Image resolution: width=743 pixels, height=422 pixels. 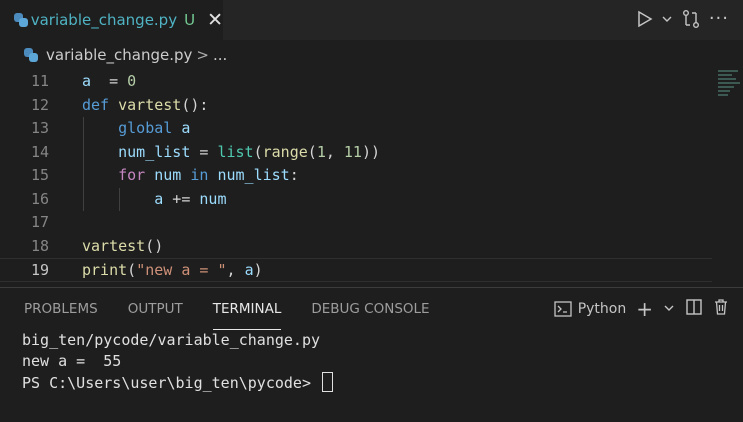 What do you see at coordinates (730, 88) in the screenshot?
I see `minimap` at bounding box center [730, 88].